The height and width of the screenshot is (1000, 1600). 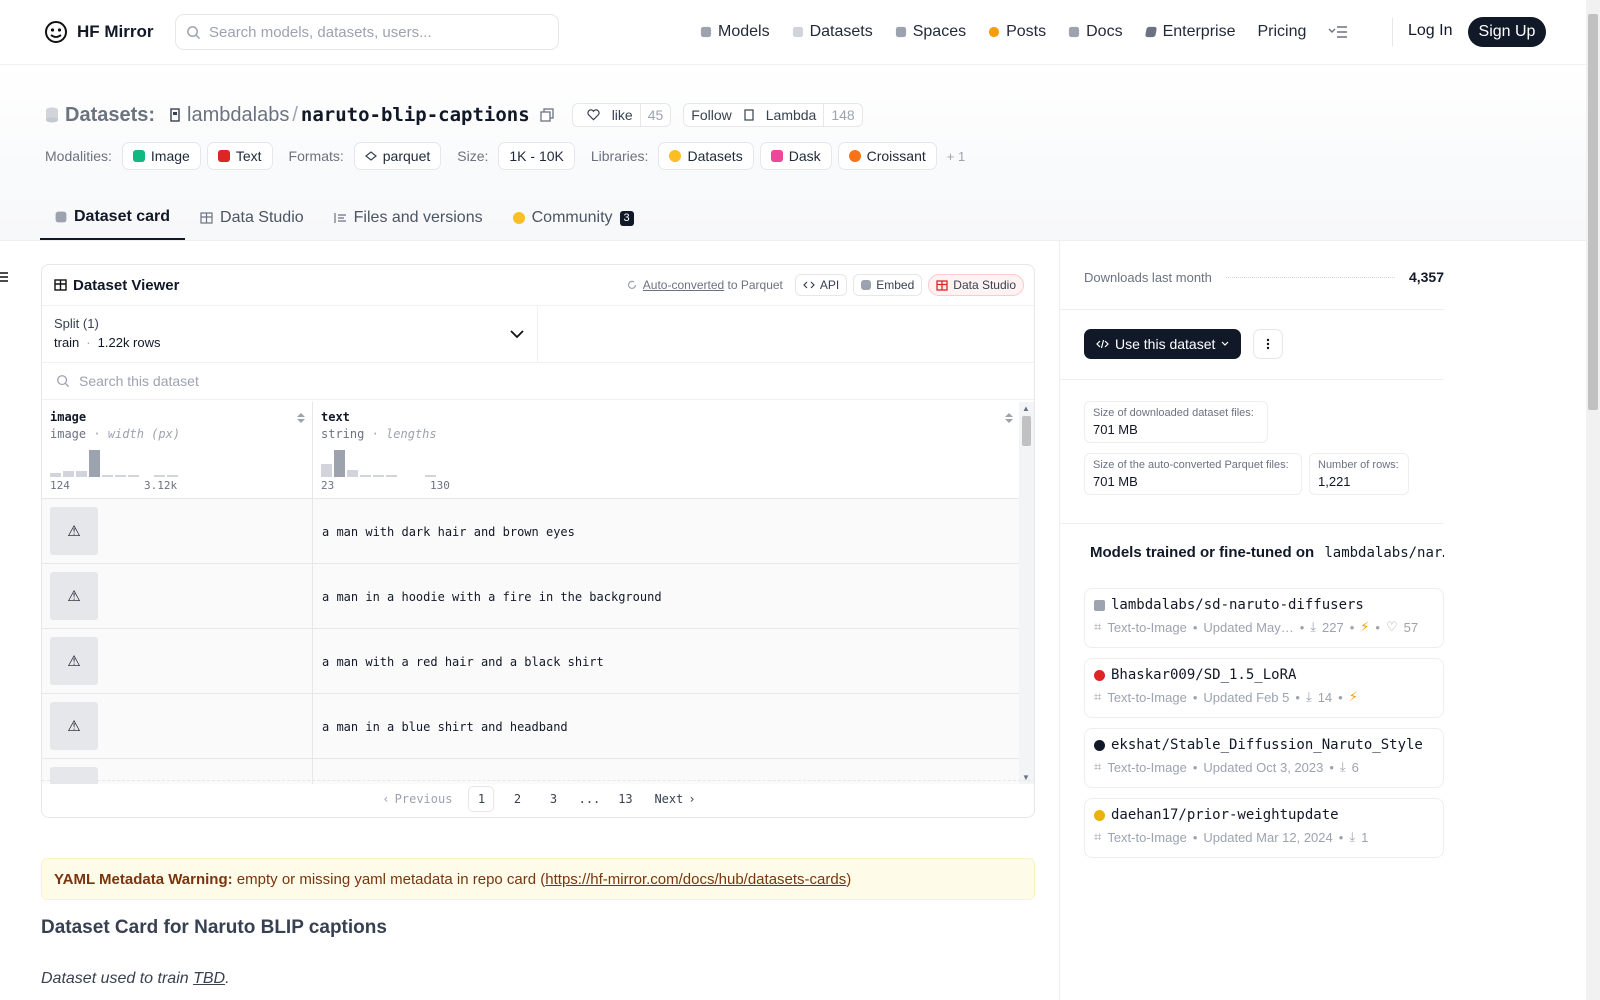 I want to click on repo-owner: lambdalabs, so click(x=238, y=115).